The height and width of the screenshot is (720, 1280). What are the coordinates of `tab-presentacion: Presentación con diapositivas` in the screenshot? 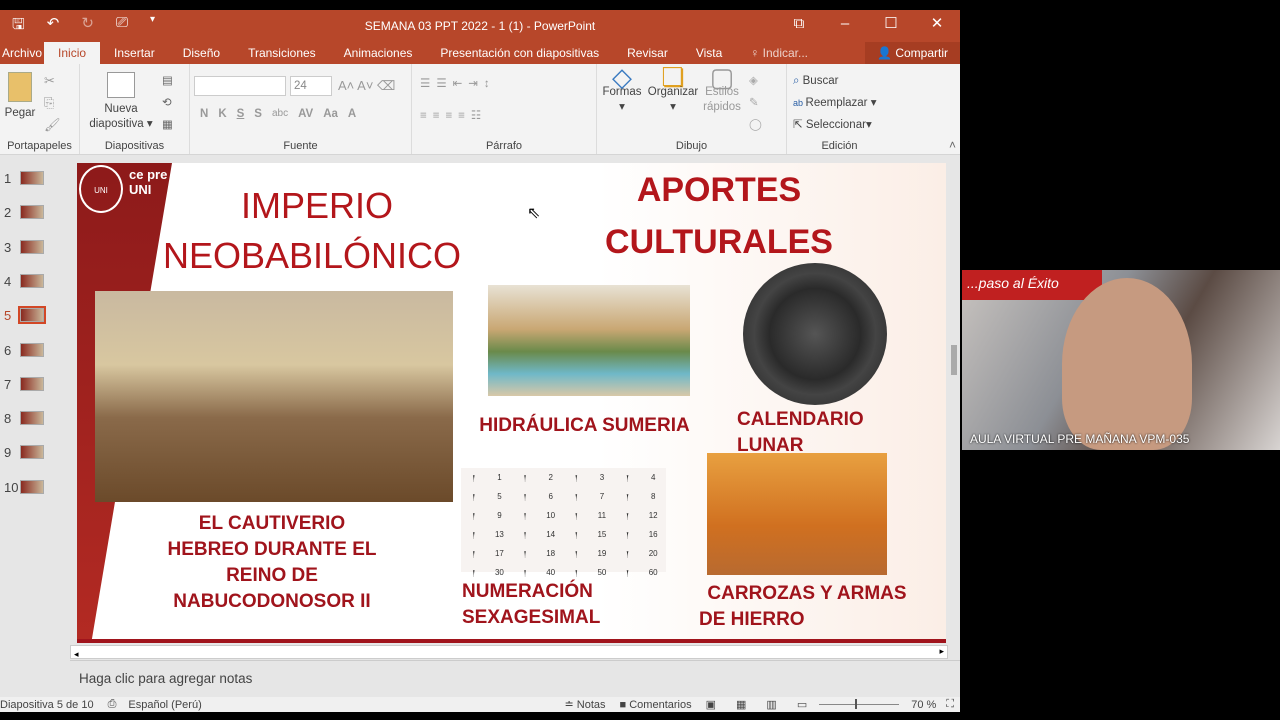 It's located at (519, 53).